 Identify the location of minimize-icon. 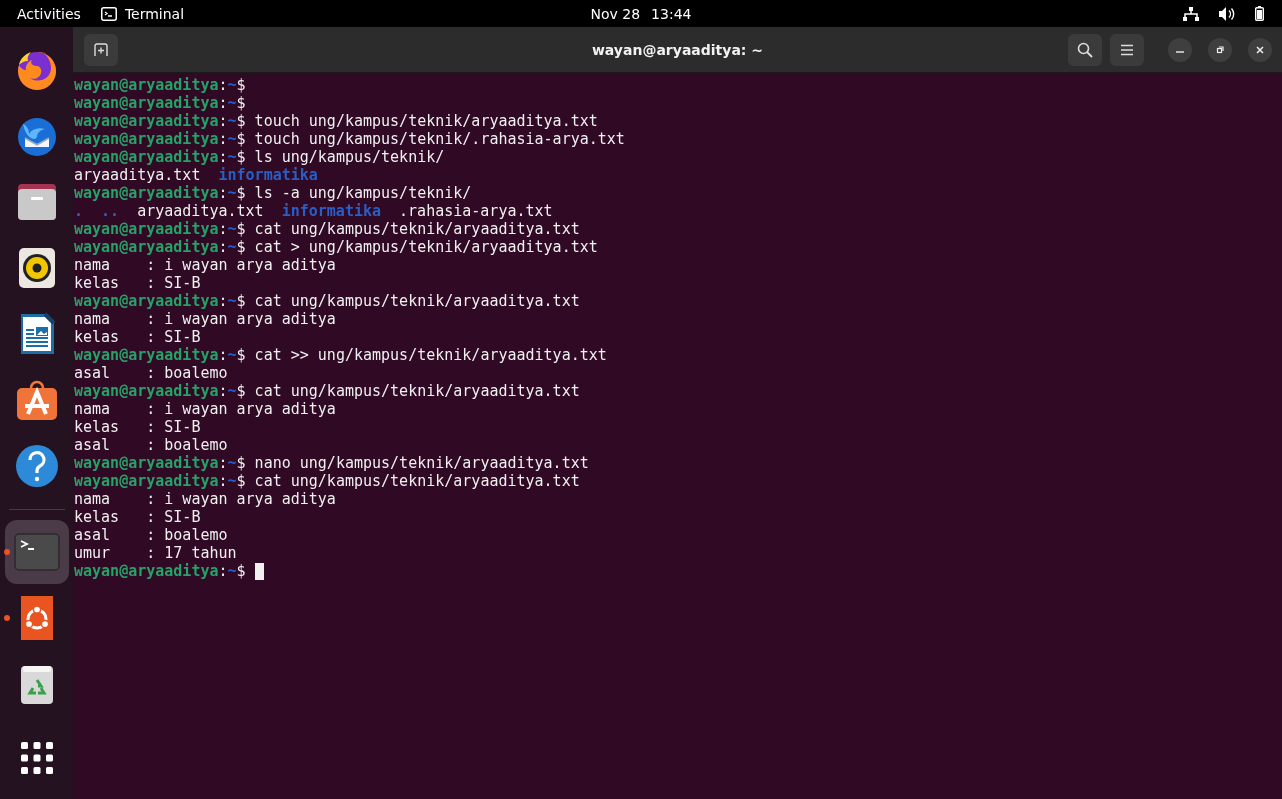
(1180, 52).